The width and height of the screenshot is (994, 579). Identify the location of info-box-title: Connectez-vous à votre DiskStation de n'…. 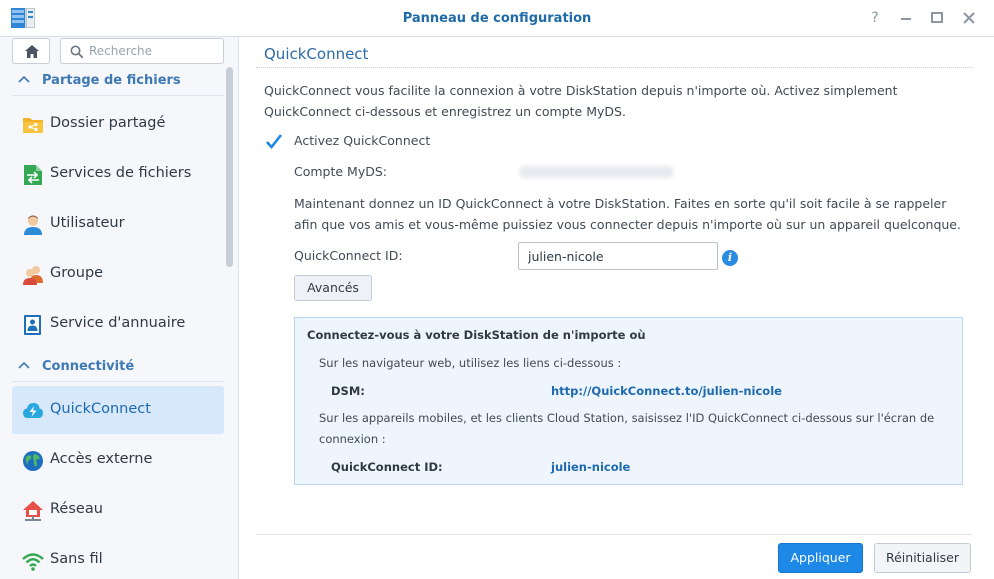
(476, 335).